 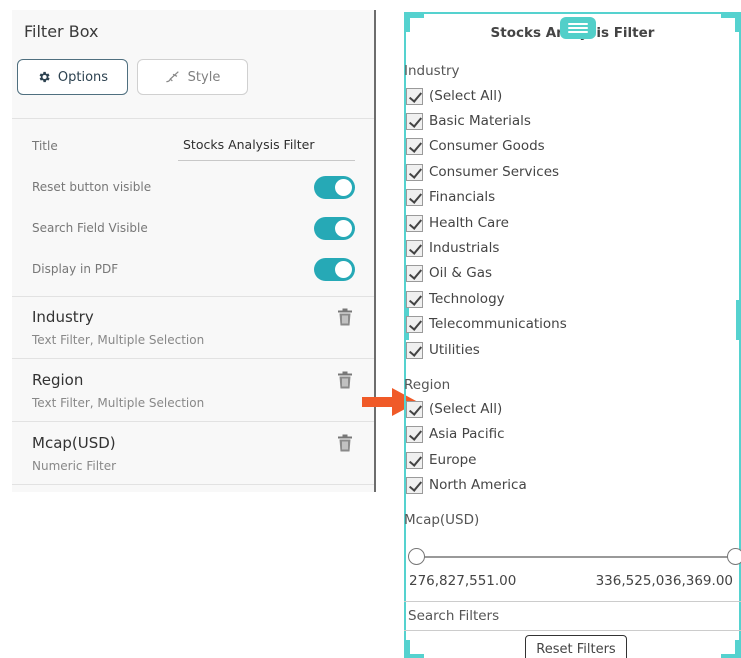 I want to click on filter-industry-name: Industry, so click(x=63, y=317).